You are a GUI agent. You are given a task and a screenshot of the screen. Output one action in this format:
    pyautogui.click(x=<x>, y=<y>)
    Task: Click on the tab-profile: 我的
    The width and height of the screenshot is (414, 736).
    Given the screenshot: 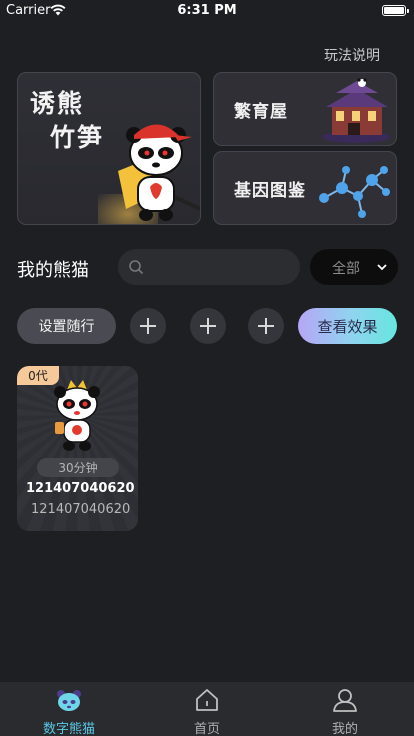 What is the action you would take?
    pyautogui.click(x=345, y=709)
    